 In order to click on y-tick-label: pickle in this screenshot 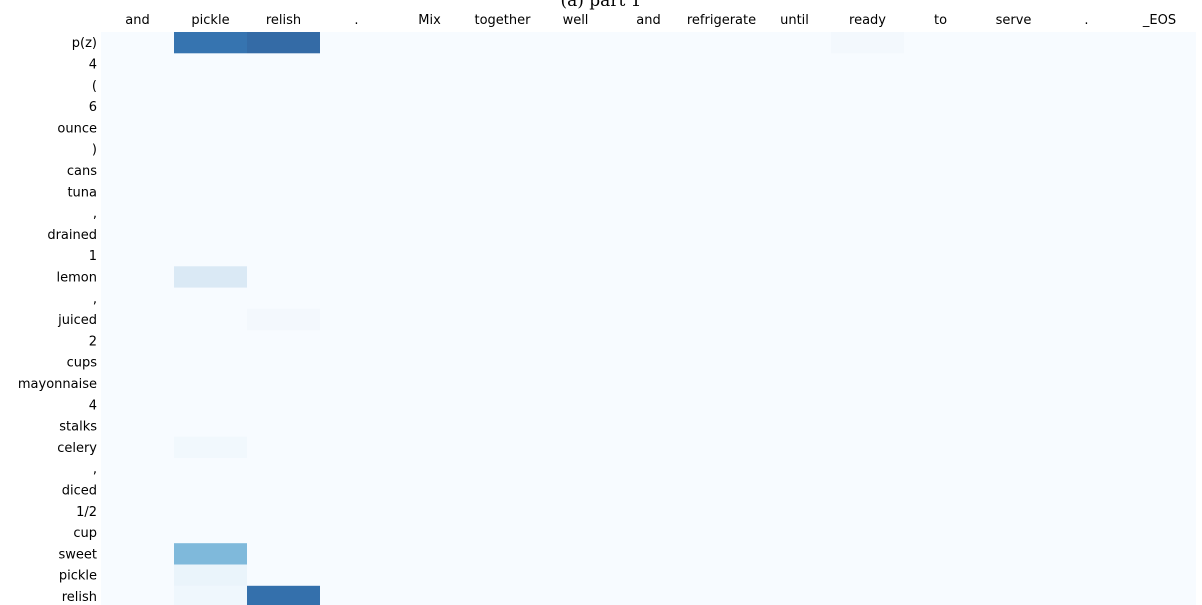, I will do `click(78, 576)`.